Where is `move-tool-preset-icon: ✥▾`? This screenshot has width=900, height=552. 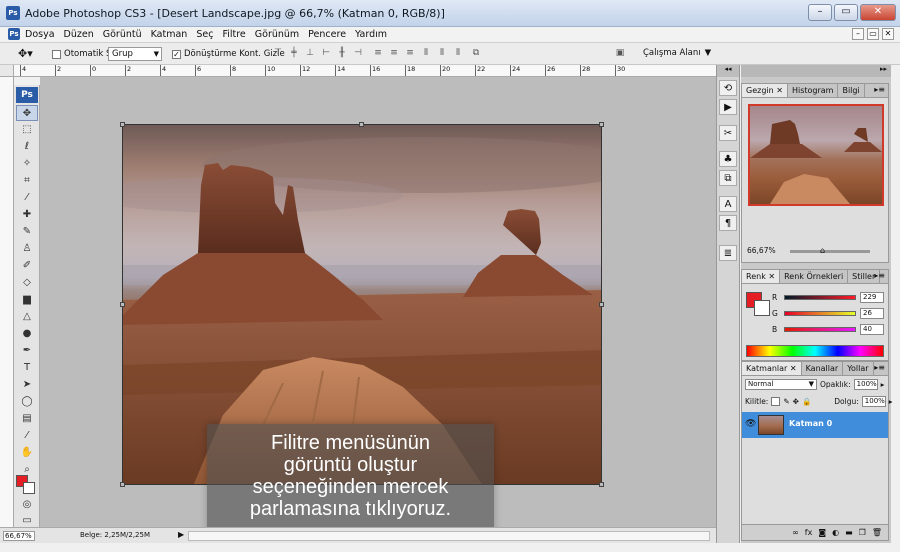
move-tool-preset-icon: ✥▾ is located at coordinates (25, 53).